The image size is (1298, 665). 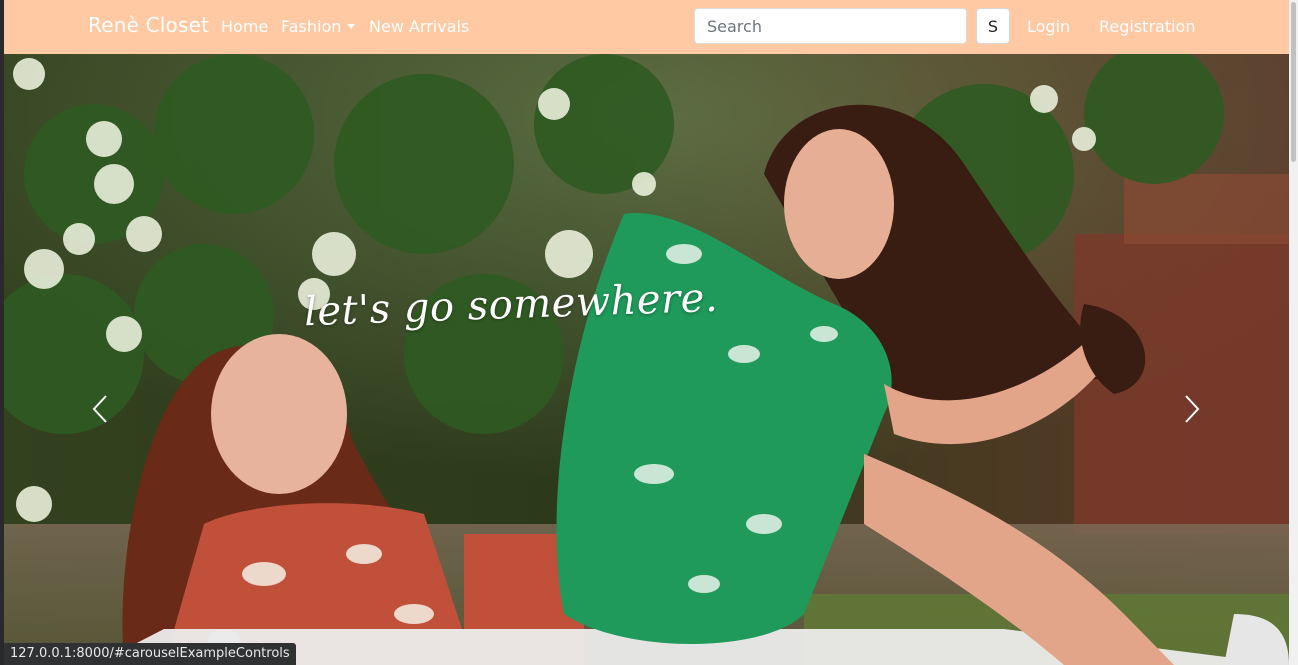 What do you see at coordinates (1147, 26) in the screenshot?
I see `nav-link-registration: Registration` at bounding box center [1147, 26].